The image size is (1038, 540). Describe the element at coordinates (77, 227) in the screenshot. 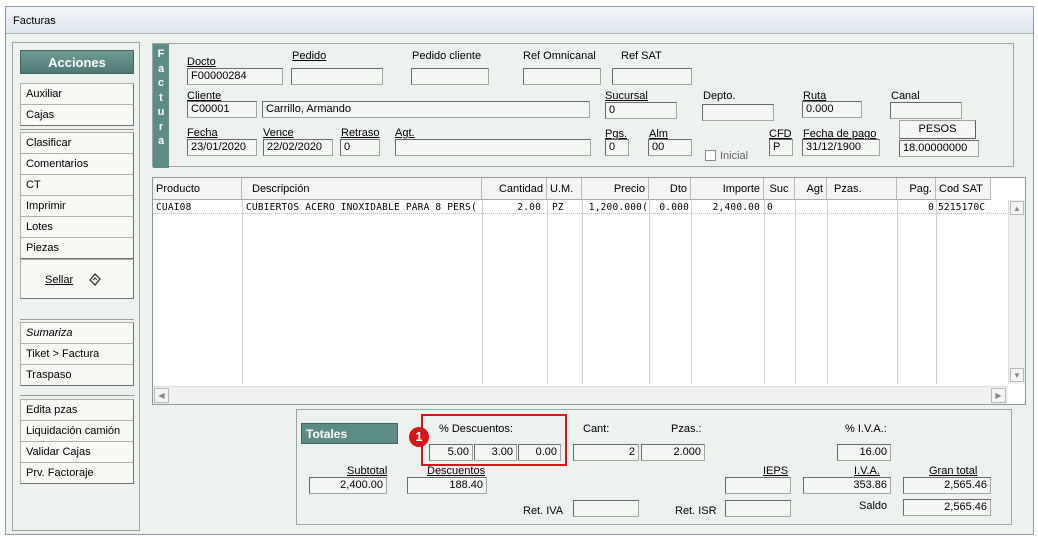

I see `lotes-button: Lotes` at that location.